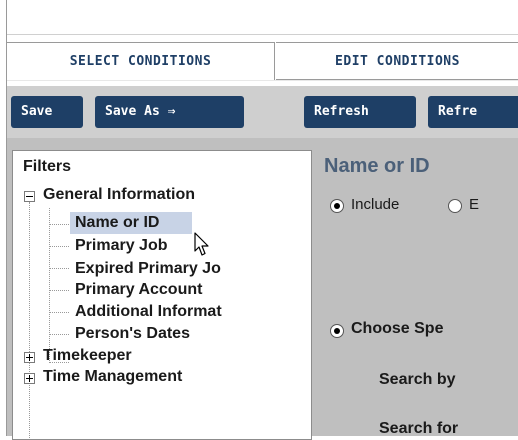 This screenshot has width=518, height=440. I want to click on search-by-label: Search by, so click(417, 379).